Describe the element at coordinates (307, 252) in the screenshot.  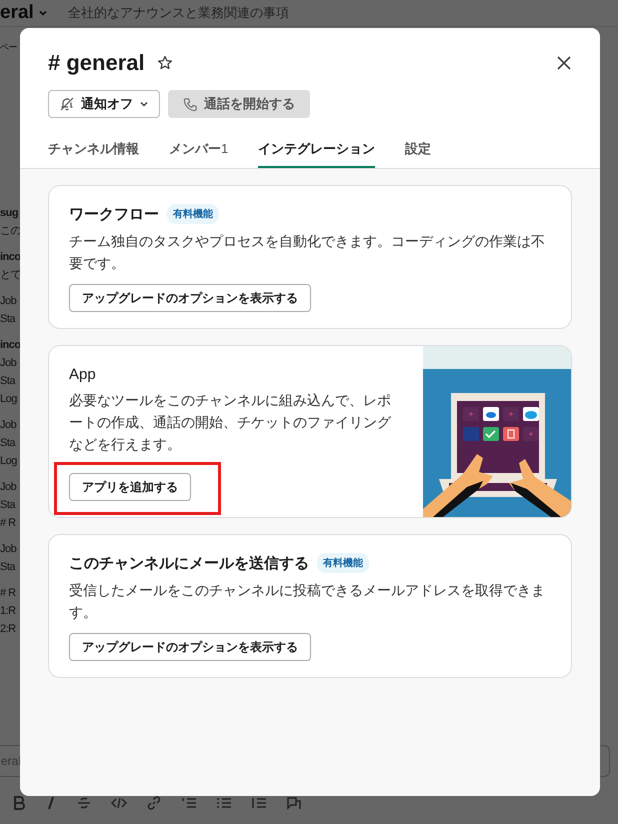
I see `card-description: チーム独自のタスクやプロセスを自動化できます。コーディングの作業は不要です。` at that location.